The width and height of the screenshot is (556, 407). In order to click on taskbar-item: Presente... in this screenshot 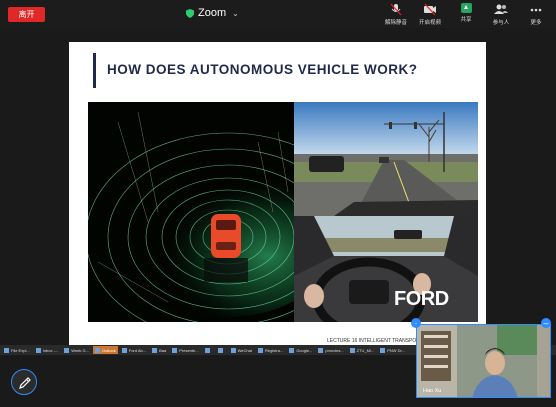, I will do `click(185, 350)`.